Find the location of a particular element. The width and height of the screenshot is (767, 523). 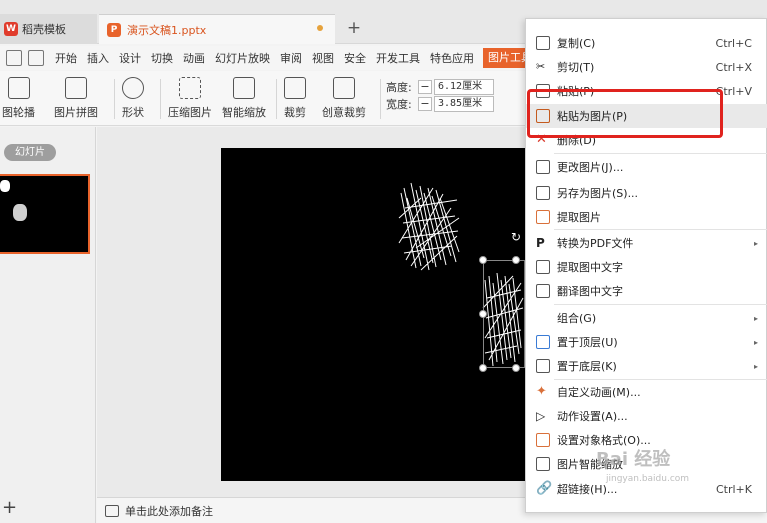

menu-animation: 动画 is located at coordinates (194, 58).